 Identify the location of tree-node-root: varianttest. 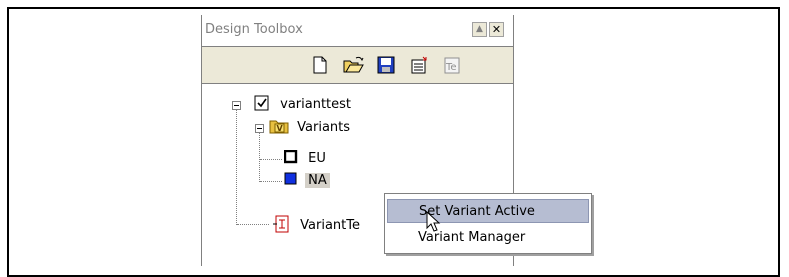
(302, 105).